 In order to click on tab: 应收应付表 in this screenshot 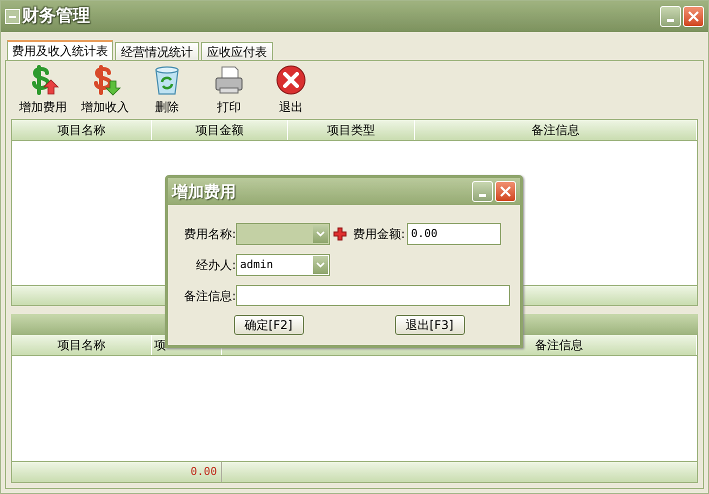, I will do `click(237, 51)`.